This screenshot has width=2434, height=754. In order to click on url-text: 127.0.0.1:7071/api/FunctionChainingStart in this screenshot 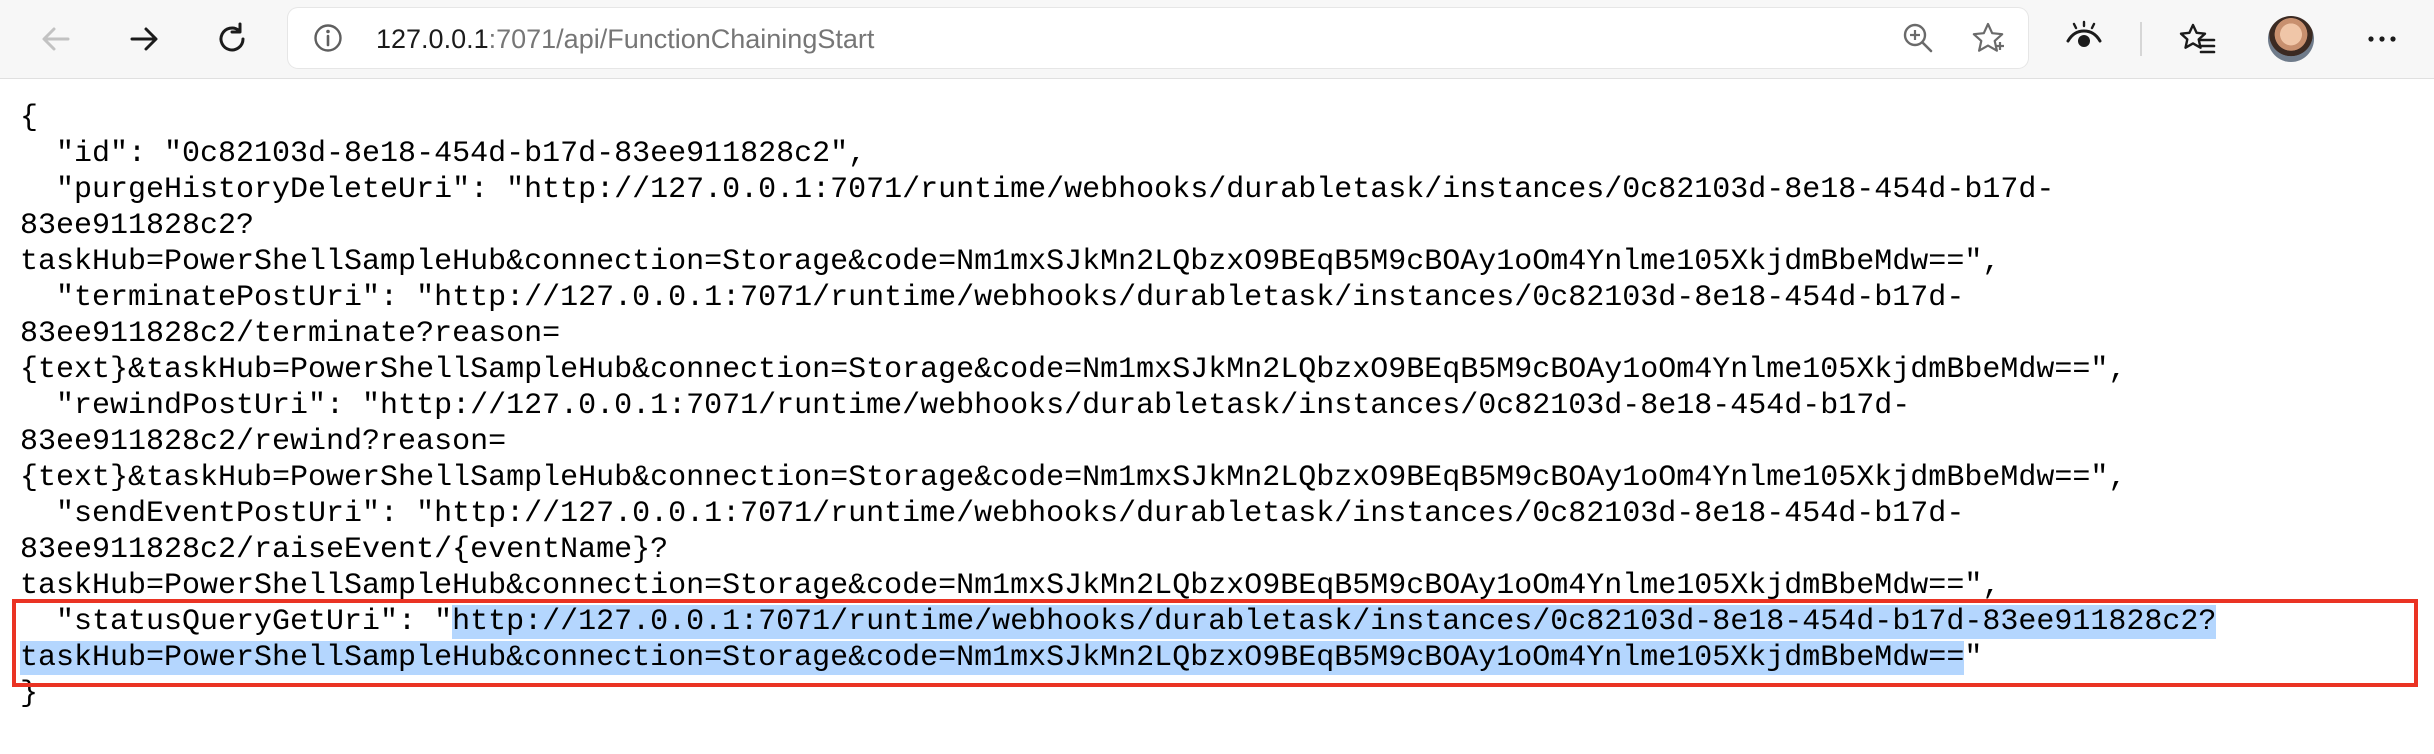, I will do `click(625, 39)`.